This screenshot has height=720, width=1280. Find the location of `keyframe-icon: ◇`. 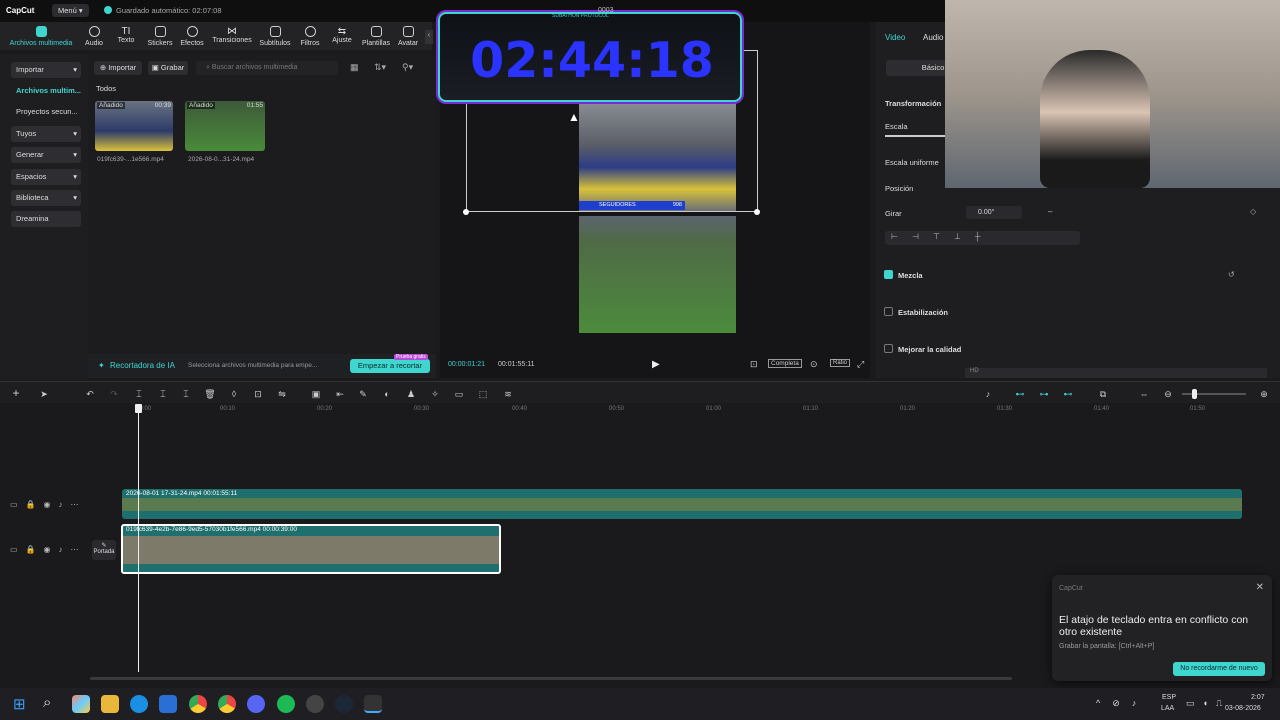

keyframe-icon: ◇ is located at coordinates (1253, 211).